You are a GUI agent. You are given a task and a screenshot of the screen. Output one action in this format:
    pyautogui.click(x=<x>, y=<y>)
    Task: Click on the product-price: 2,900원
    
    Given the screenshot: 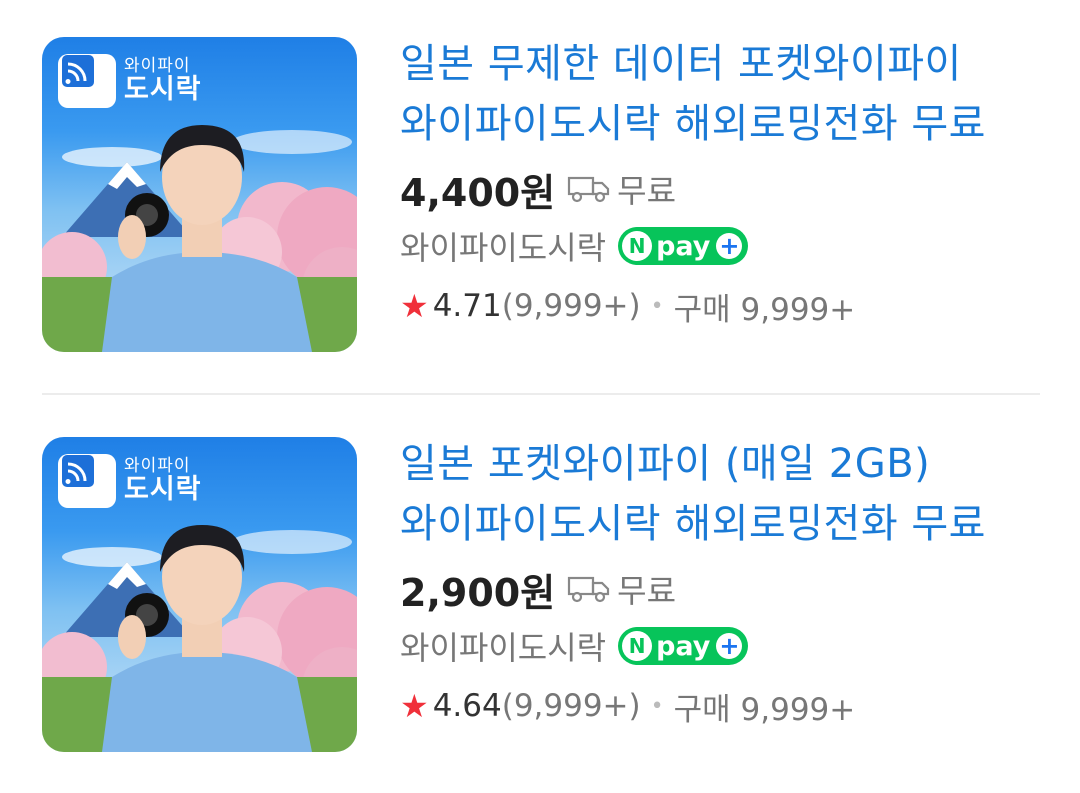 What is the action you would take?
    pyautogui.click(x=478, y=592)
    